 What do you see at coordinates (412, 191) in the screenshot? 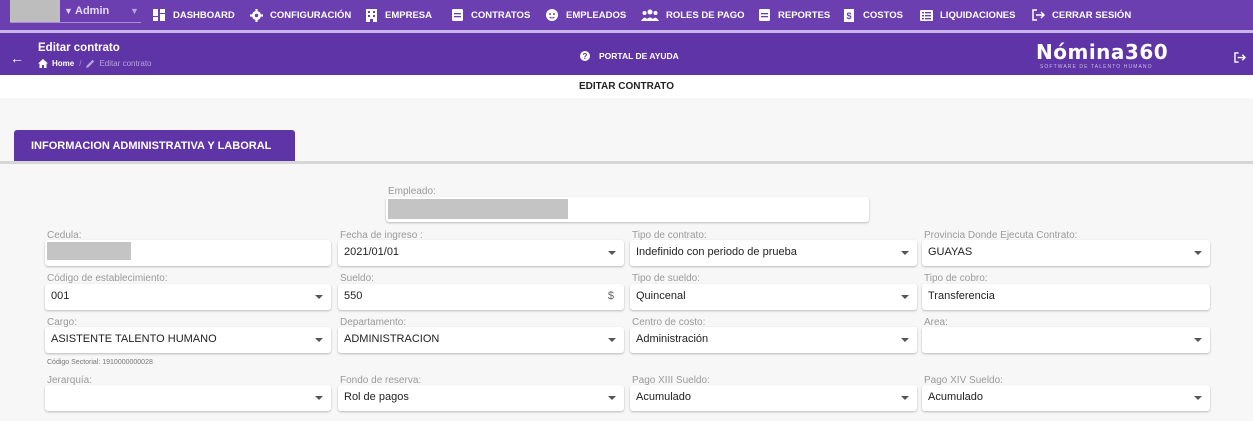
I see `empleado-label: Empleado:` at bounding box center [412, 191].